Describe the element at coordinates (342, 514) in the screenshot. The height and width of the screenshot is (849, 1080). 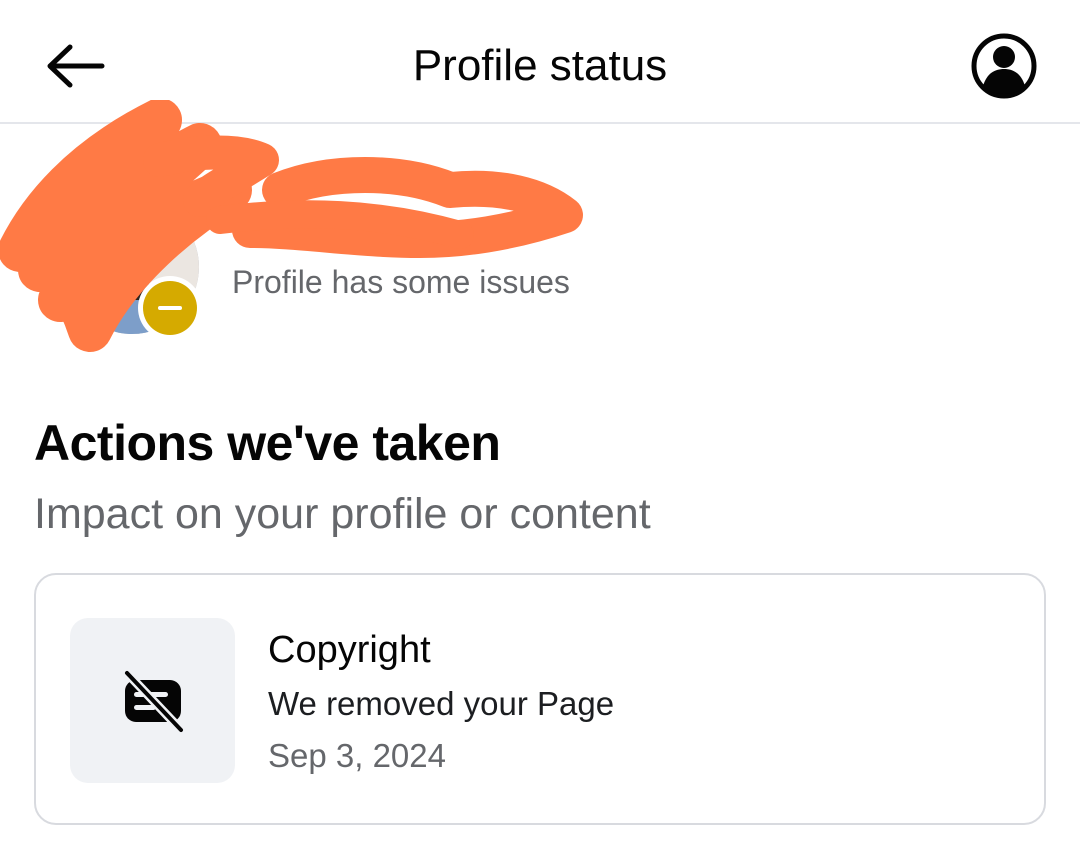
I see `section-subtitle: Impact on your profile or content` at that location.